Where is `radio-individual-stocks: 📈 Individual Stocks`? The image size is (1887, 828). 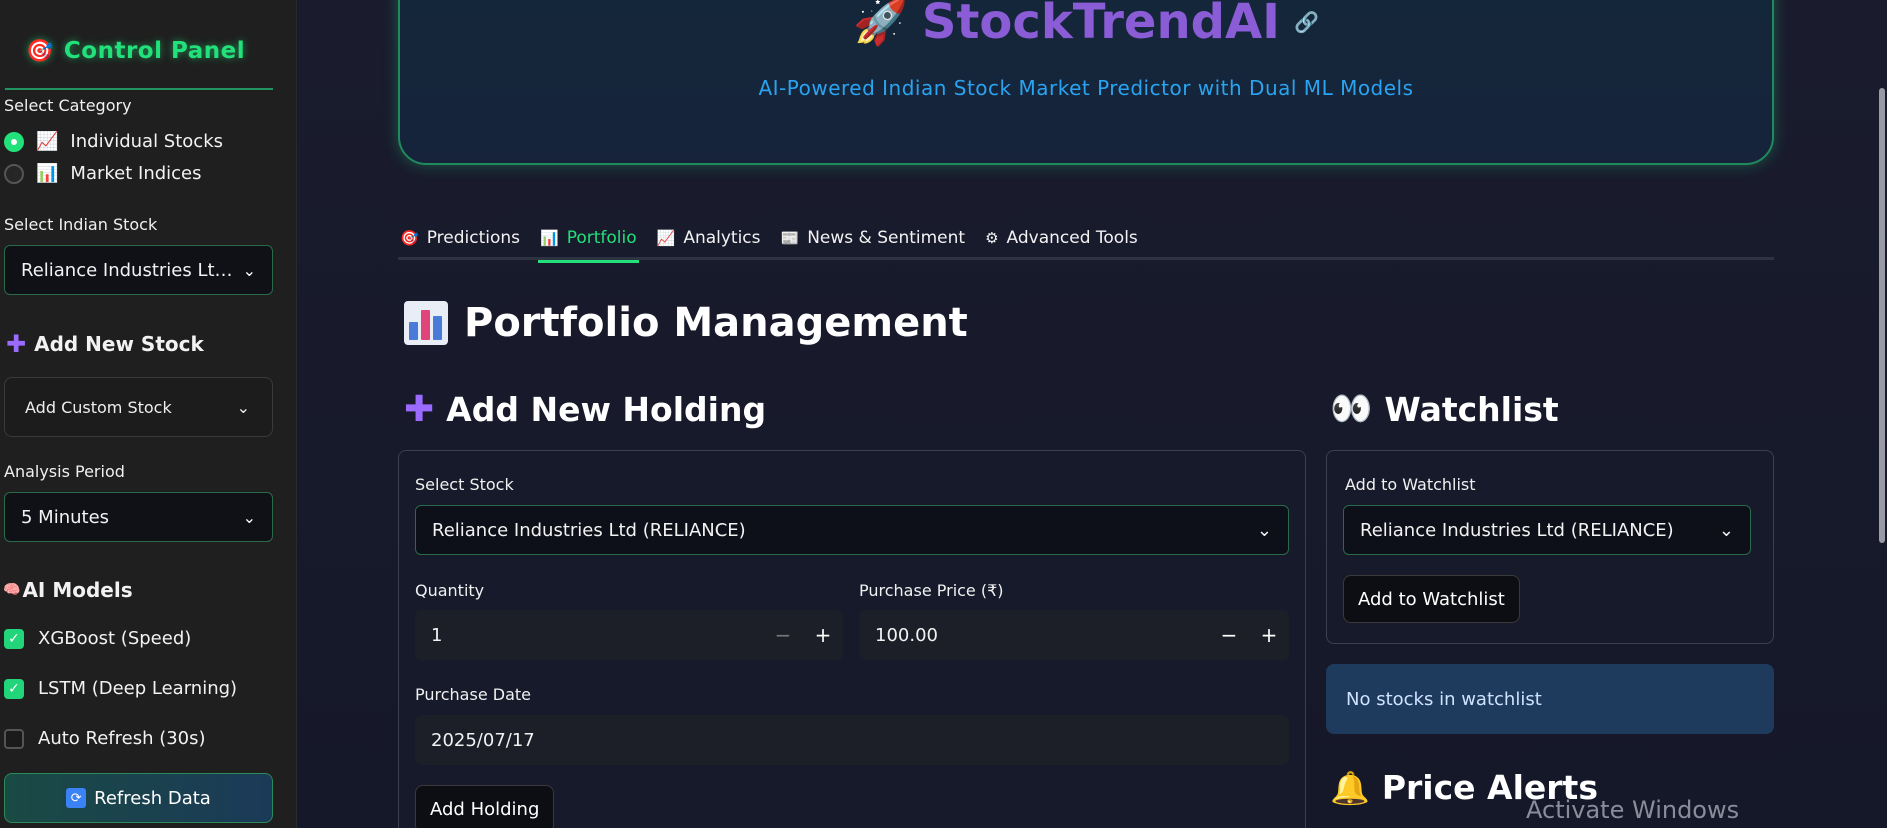 radio-individual-stocks: 📈 Individual Stocks is located at coordinates (113, 141).